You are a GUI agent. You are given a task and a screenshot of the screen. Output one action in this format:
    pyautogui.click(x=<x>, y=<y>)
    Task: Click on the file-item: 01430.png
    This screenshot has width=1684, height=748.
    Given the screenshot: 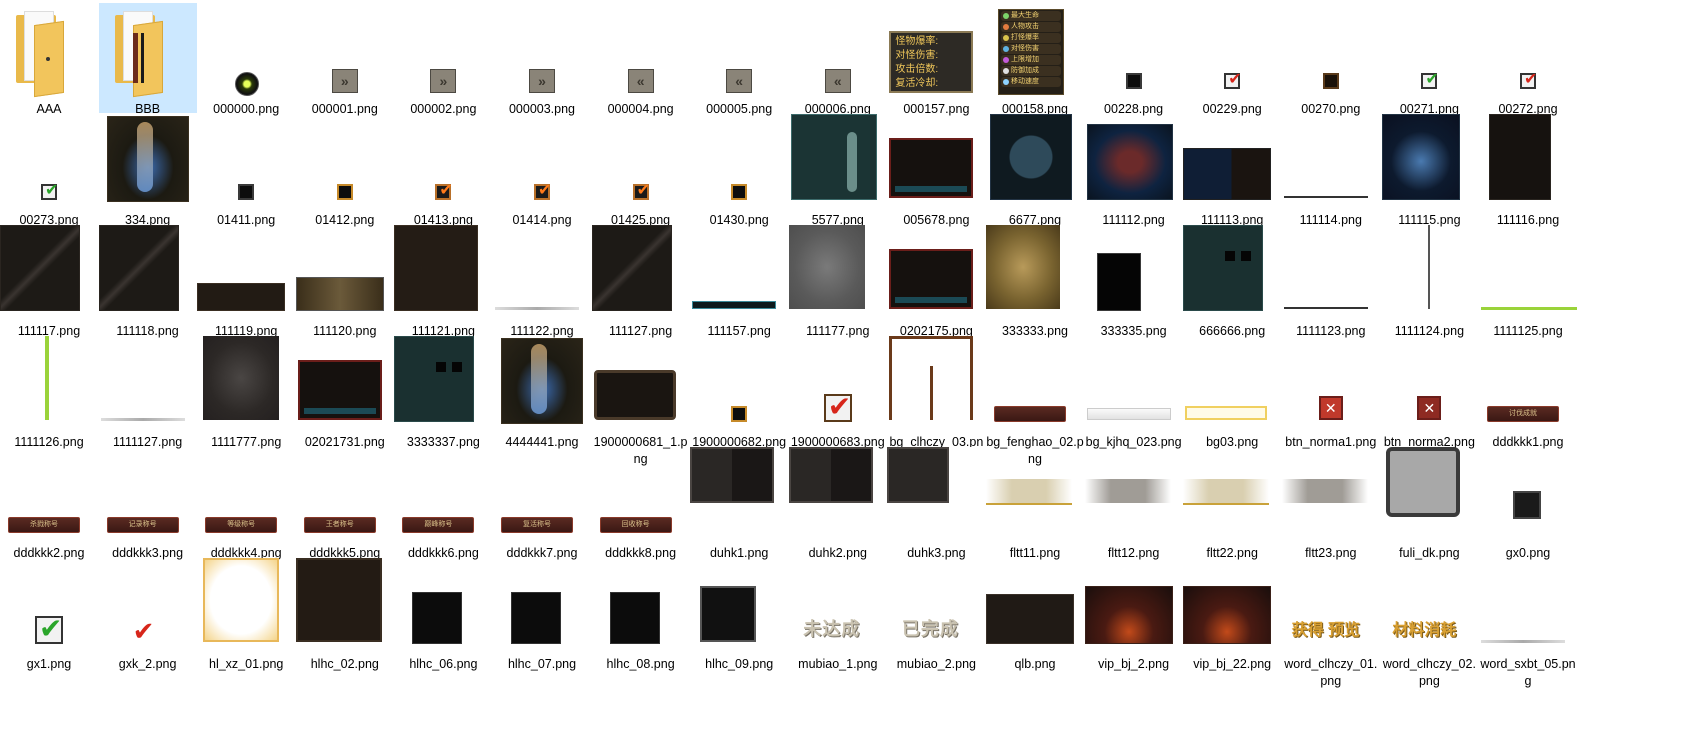 What is the action you would take?
    pyautogui.click(x=739, y=170)
    